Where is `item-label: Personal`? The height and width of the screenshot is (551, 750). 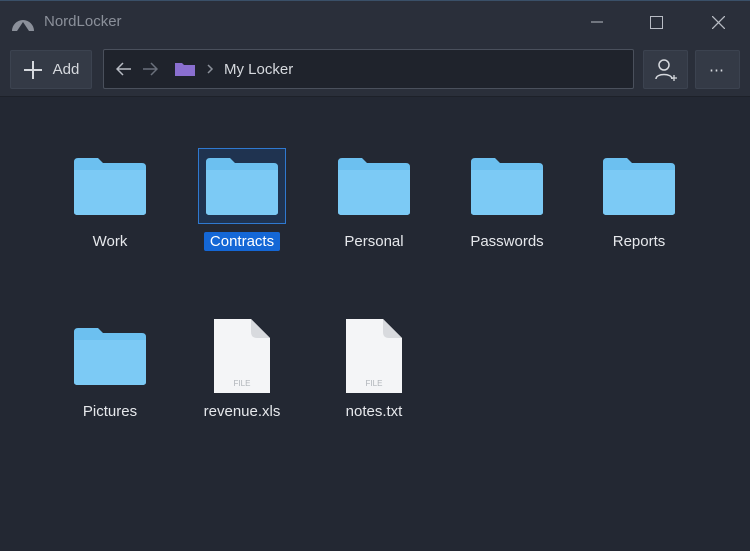
item-label: Personal is located at coordinates (374, 241).